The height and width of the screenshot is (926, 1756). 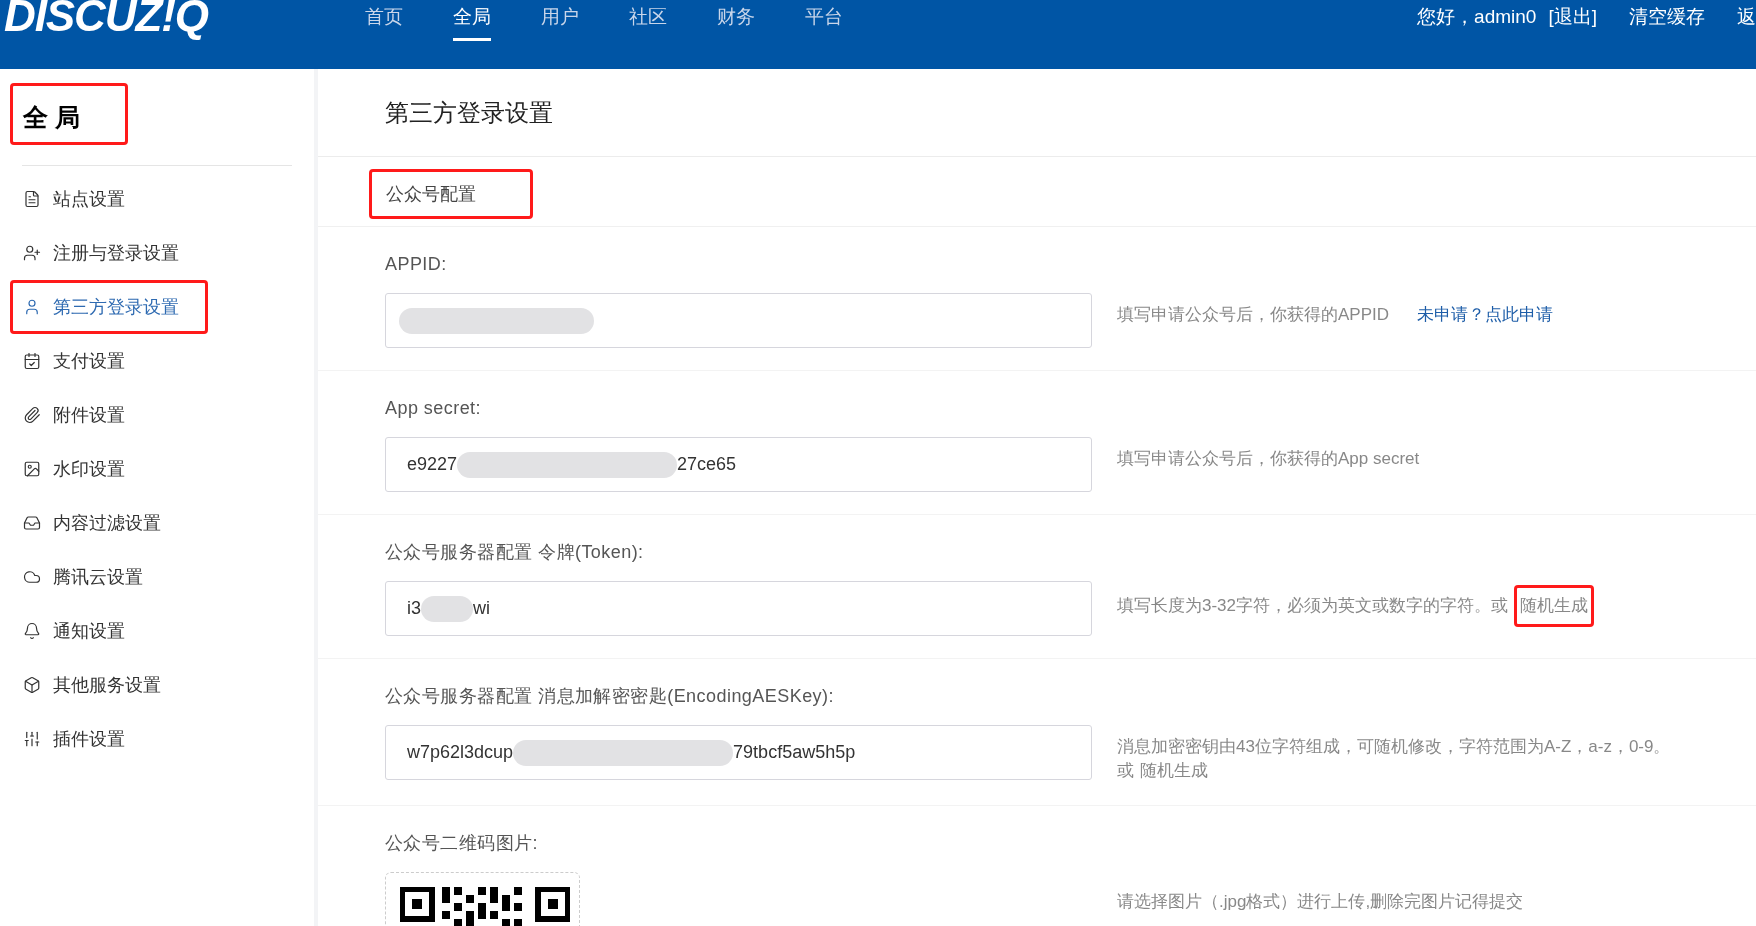 I want to click on sliders-icon, so click(x=32, y=739).